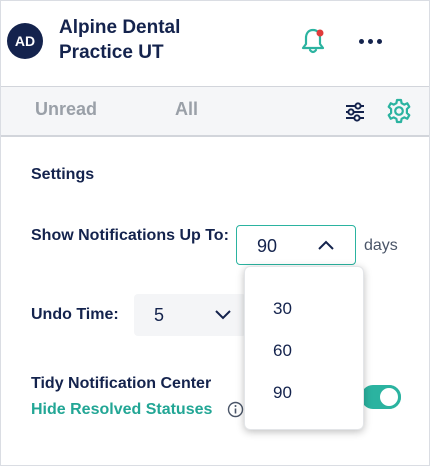 This screenshot has width=430, height=466. Describe the element at coordinates (381, 245) in the screenshot. I see `days-unit-label: days` at that location.